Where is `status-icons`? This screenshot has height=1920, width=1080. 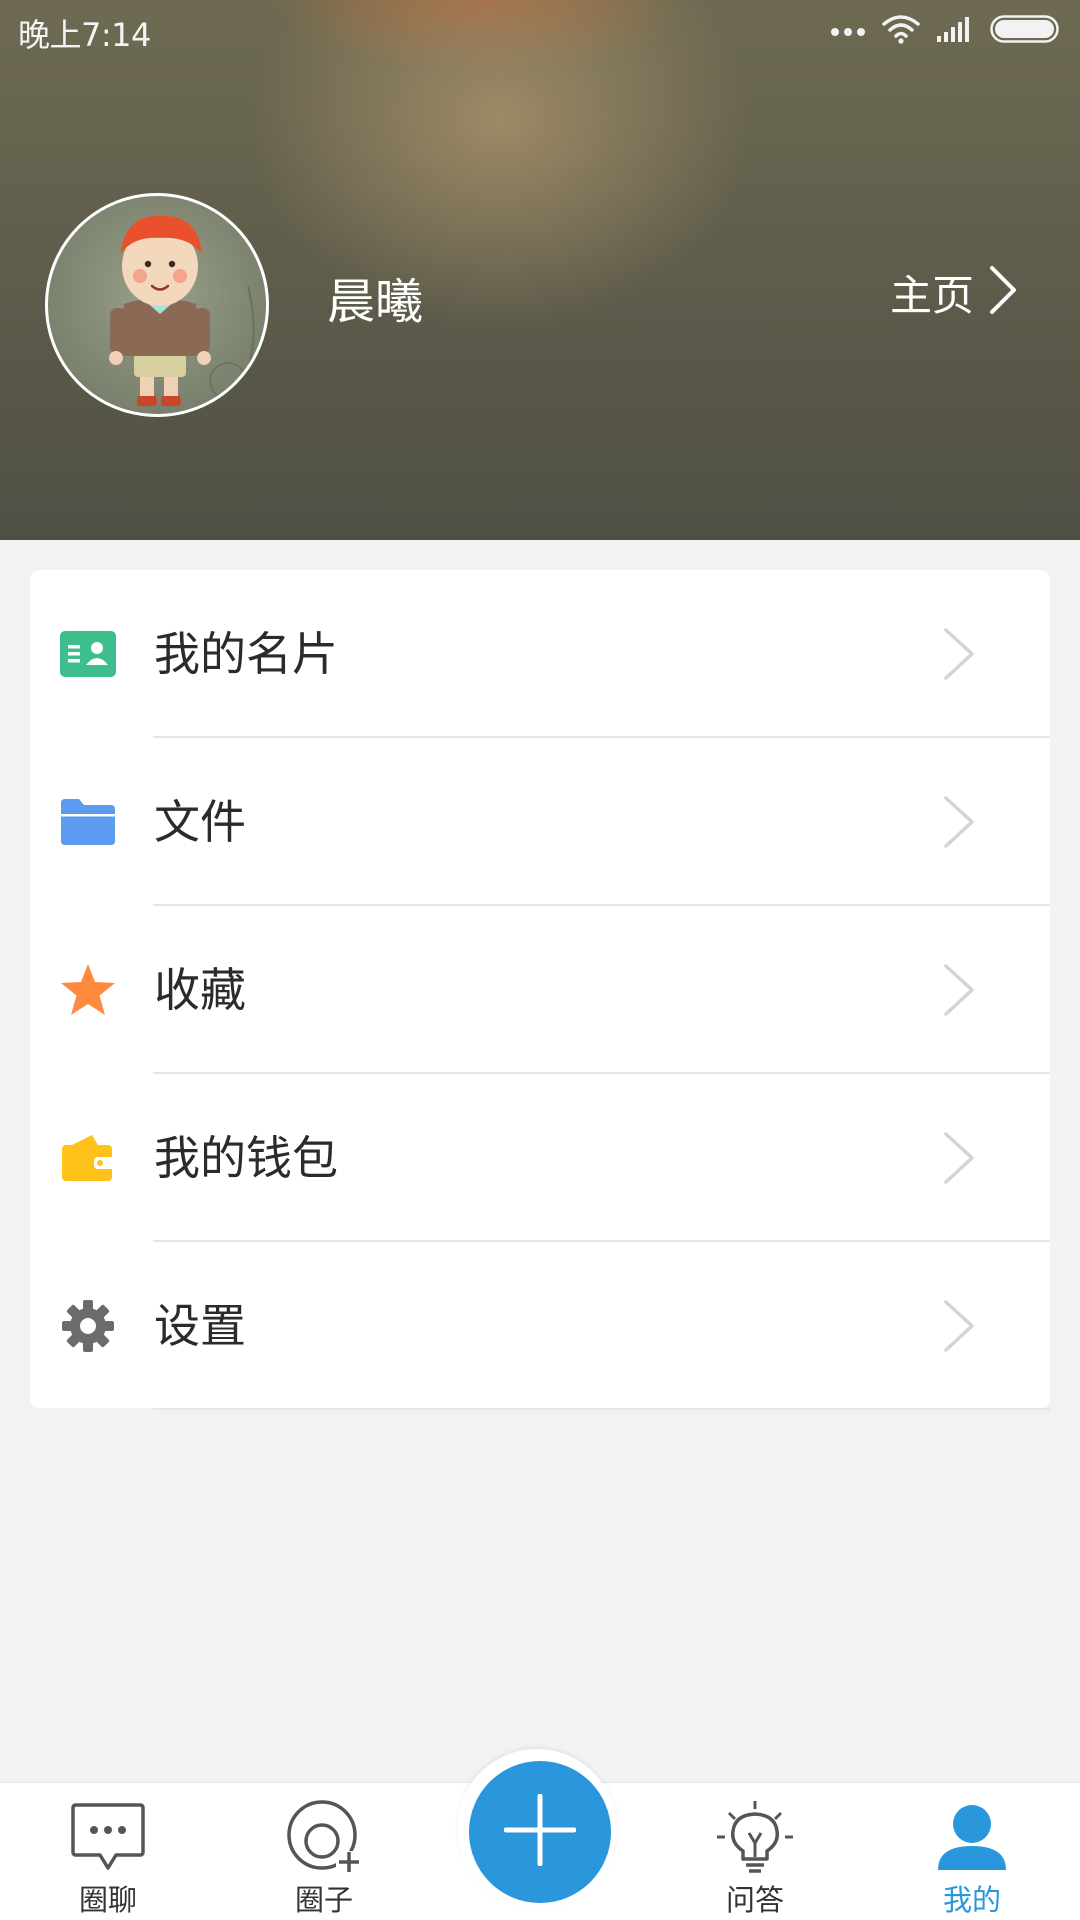
status-icons is located at coordinates (938, 31).